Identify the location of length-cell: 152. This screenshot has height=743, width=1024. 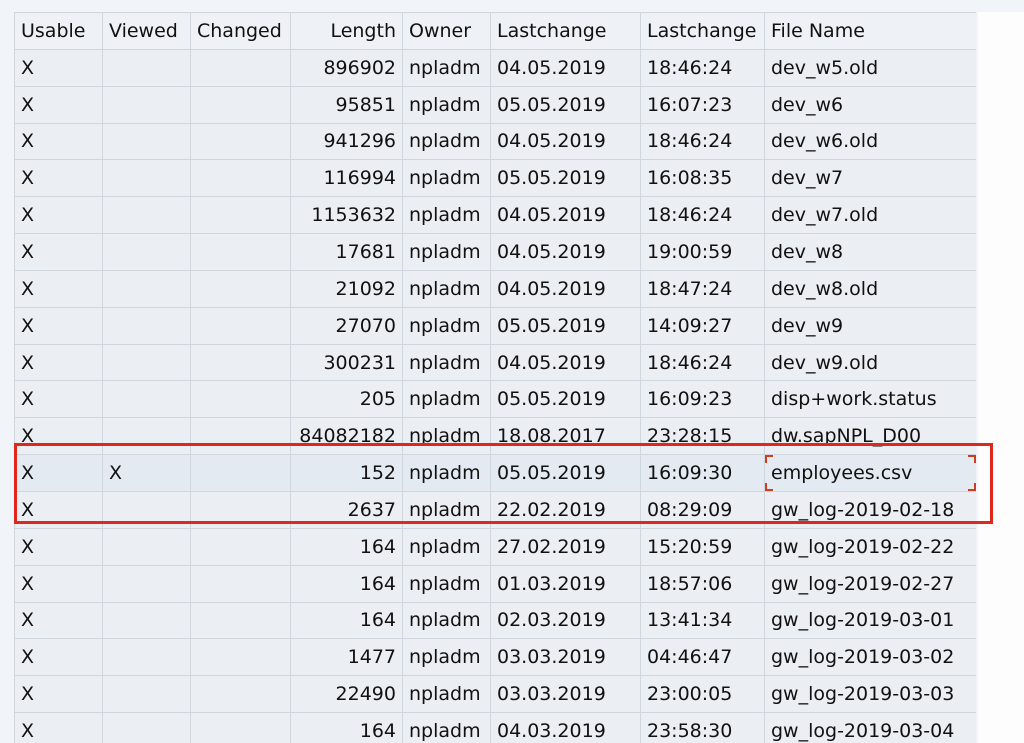
(346, 473).